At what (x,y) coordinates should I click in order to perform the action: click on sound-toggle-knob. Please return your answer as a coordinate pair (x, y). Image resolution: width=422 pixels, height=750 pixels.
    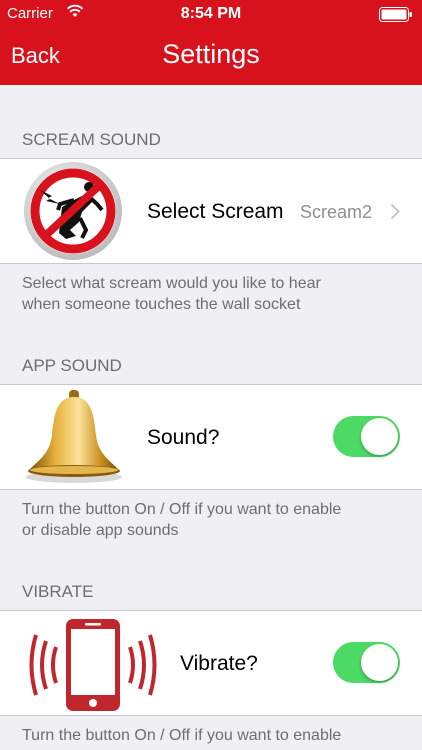
    Looking at the image, I should click on (379, 436).